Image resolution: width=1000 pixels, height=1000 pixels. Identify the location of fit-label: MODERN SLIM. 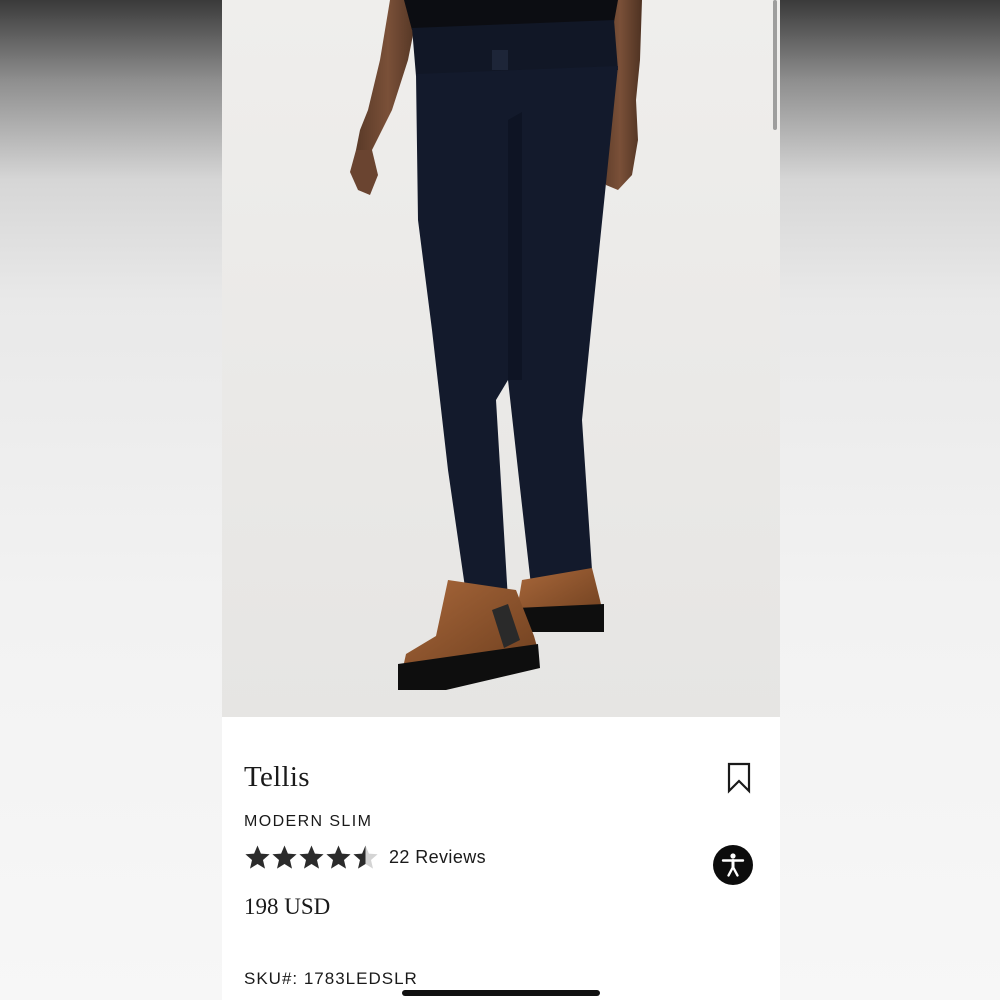
(308, 821).